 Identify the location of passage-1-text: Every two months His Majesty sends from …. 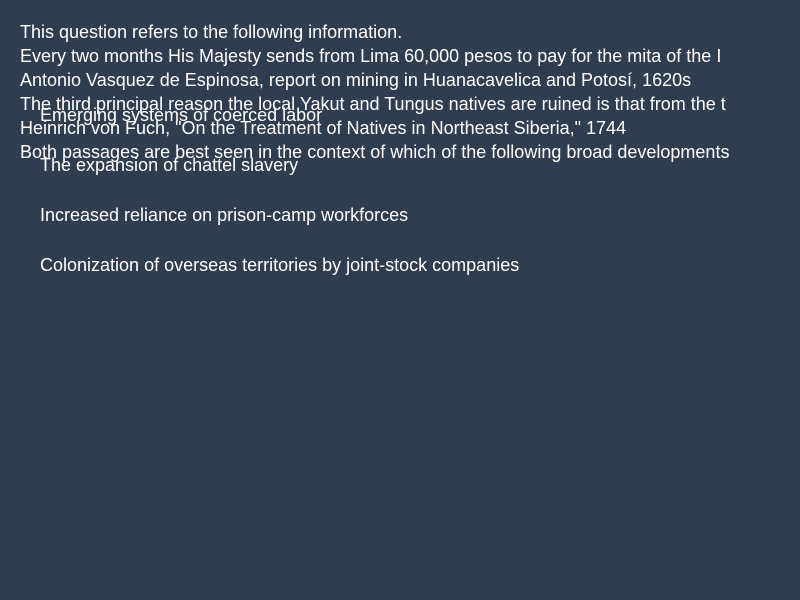
(371, 56).